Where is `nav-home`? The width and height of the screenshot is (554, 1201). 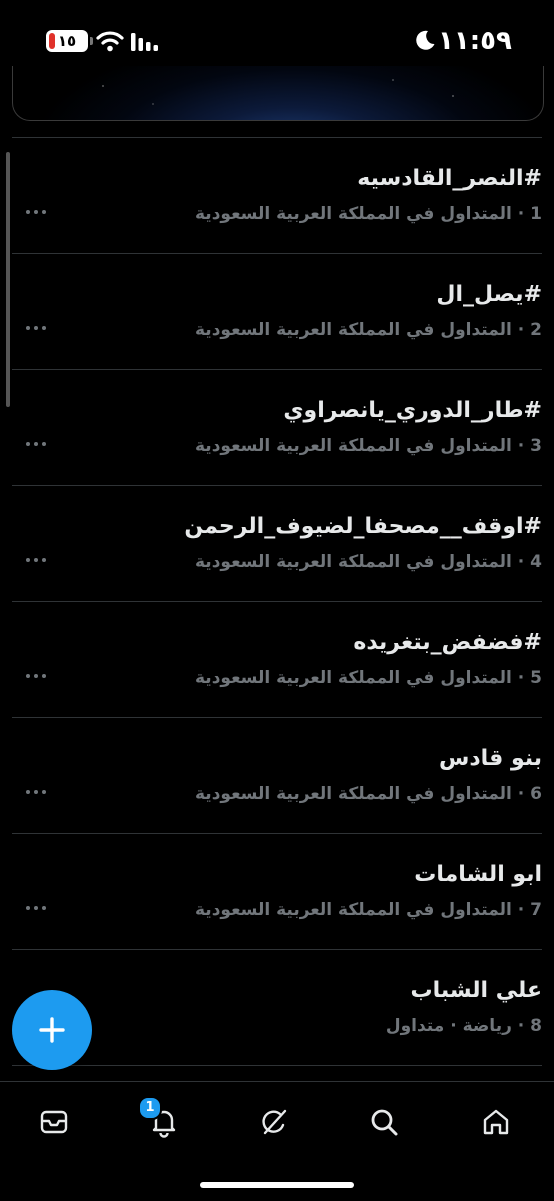
nav-home is located at coordinates (496, 1122).